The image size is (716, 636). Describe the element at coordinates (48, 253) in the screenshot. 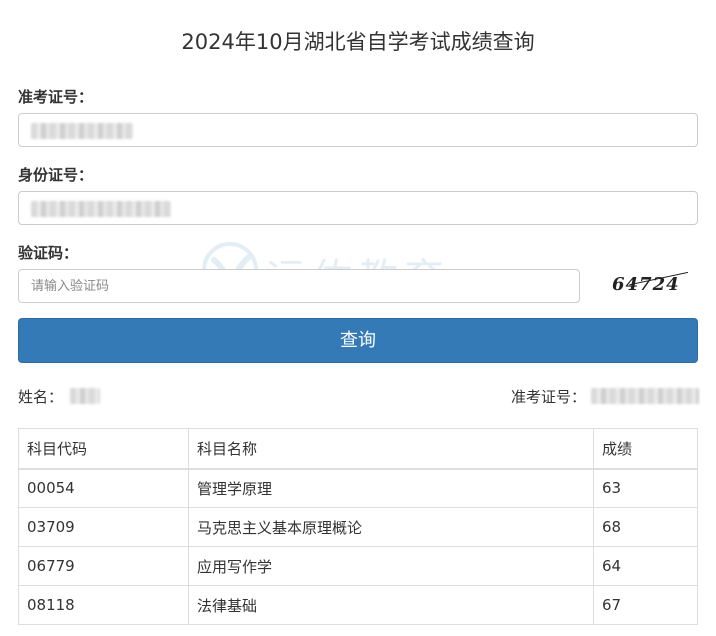

I see `captcha-label: 验证码：` at that location.